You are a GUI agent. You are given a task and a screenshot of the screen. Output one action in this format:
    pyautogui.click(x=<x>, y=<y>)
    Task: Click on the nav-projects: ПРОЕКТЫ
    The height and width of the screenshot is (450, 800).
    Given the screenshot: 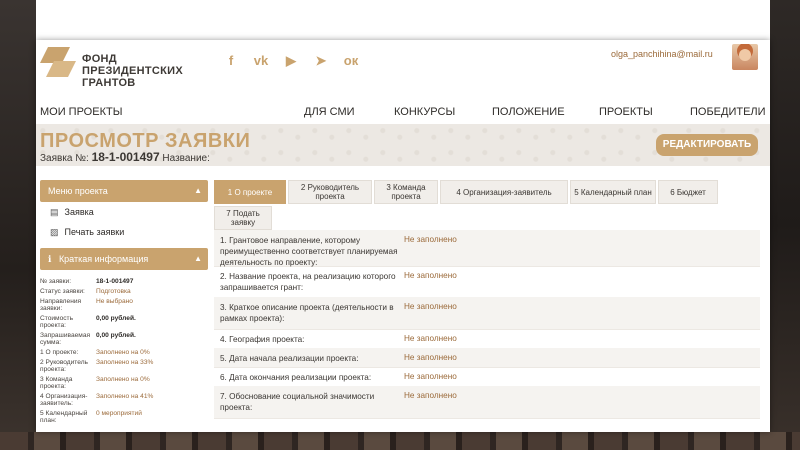 What is the action you would take?
    pyautogui.click(x=626, y=112)
    